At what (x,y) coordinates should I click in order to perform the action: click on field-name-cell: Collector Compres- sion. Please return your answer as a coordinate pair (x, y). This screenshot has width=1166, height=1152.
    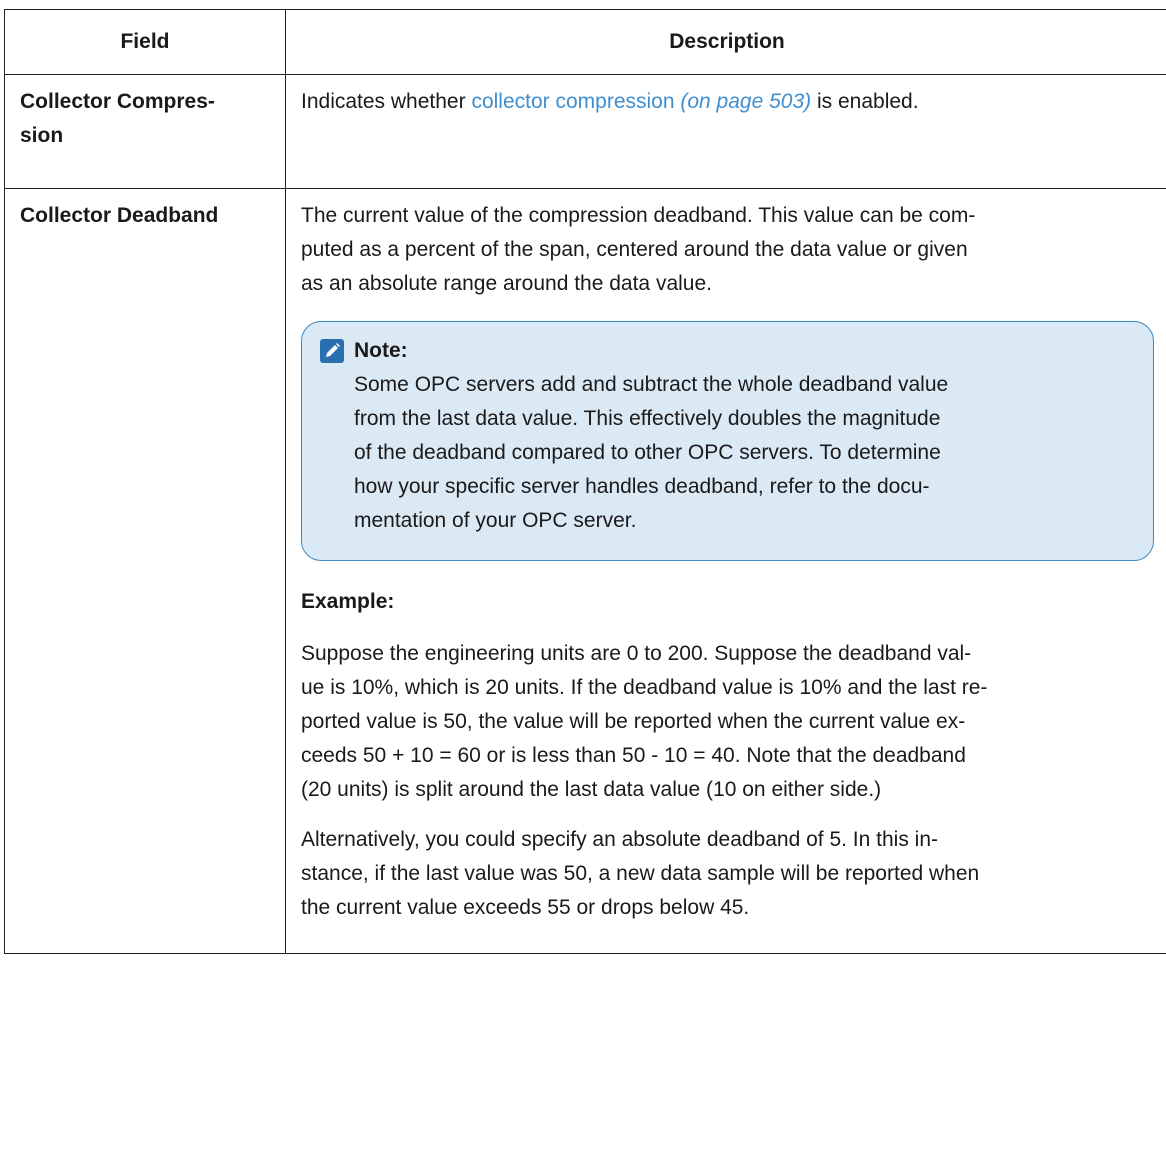
    Looking at the image, I should click on (145, 131).